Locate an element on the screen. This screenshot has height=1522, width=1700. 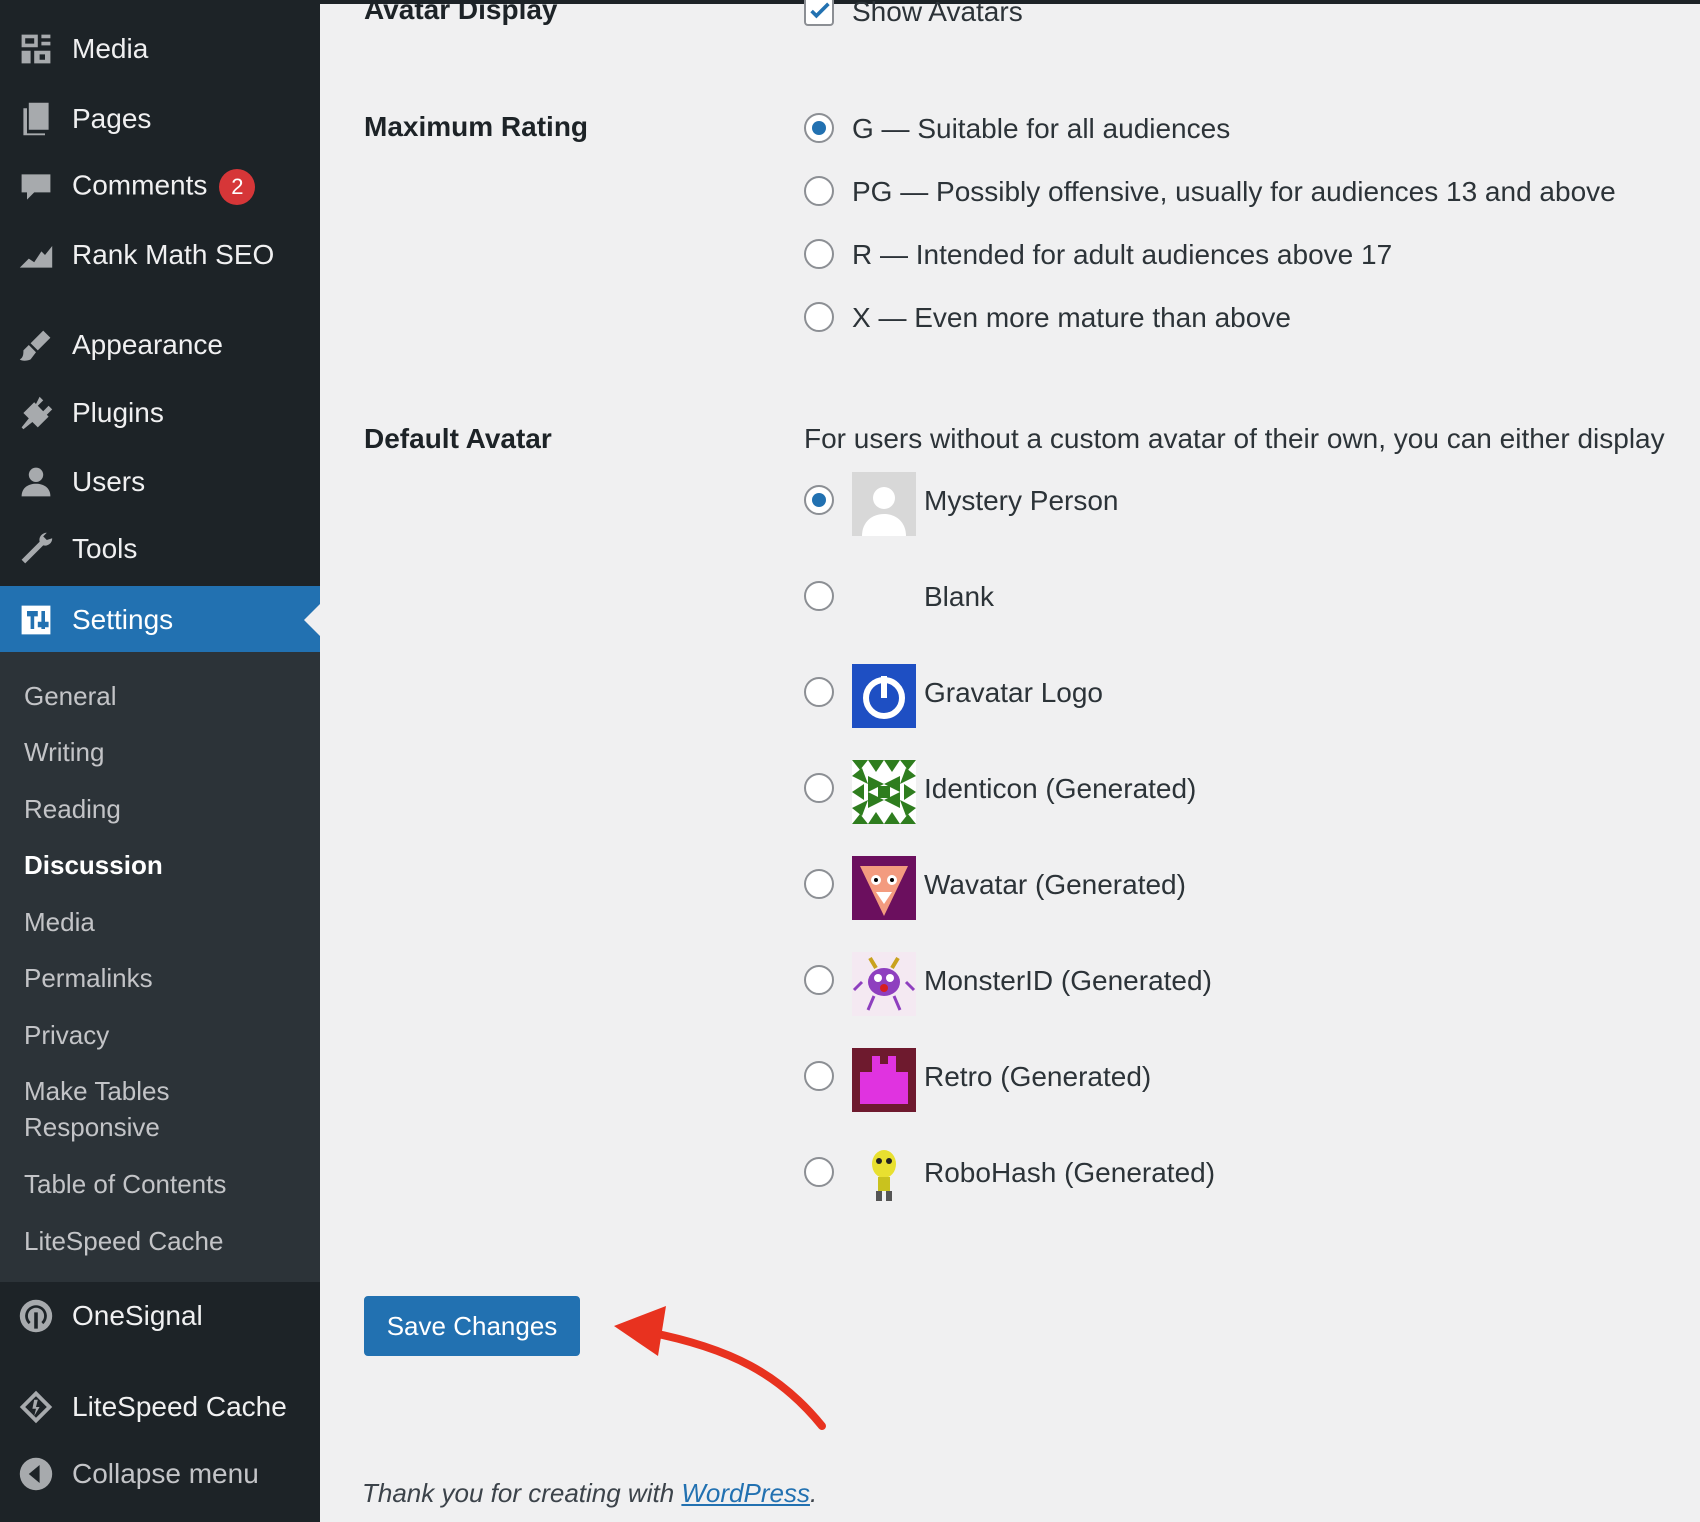
avatar-blank-radio is located at coordinates (819, 596).